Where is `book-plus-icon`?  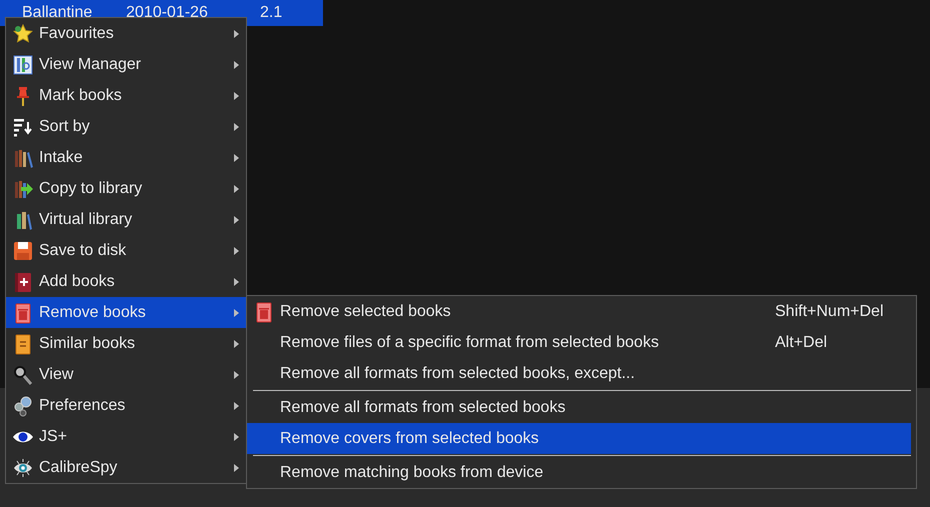 book-plus-icon is located at coordinates (23, 281).